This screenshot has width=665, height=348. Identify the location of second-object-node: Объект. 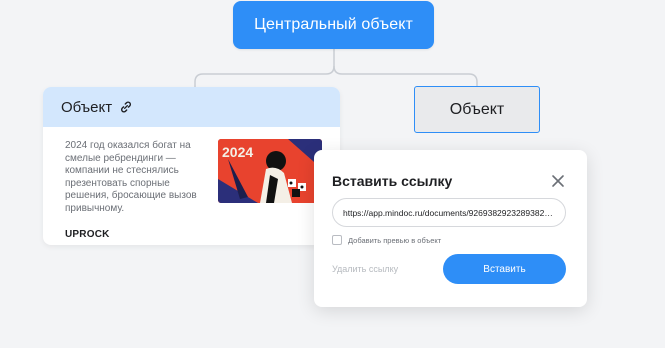
(477, 109).